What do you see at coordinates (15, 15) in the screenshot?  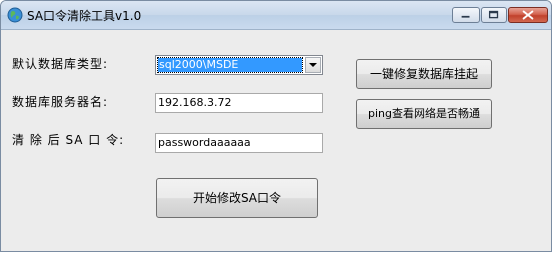 I see `globe-icon` at bounding box center [15, 15].